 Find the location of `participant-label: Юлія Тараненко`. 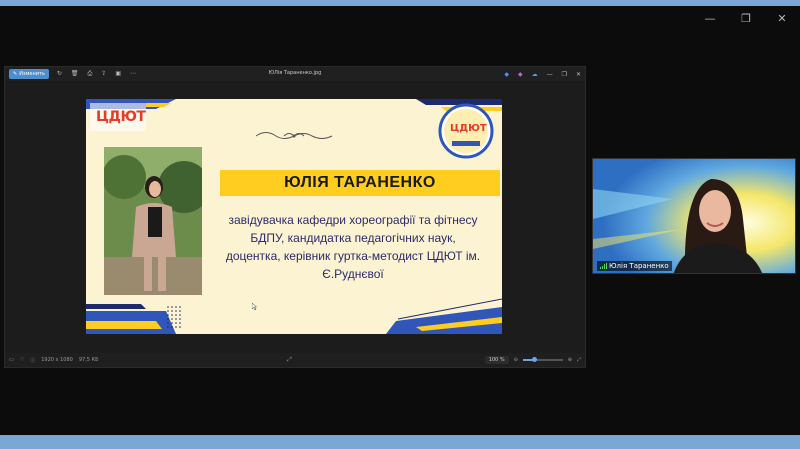

participant-label: Юлія Тараненко is located at coordinates (634, 266).